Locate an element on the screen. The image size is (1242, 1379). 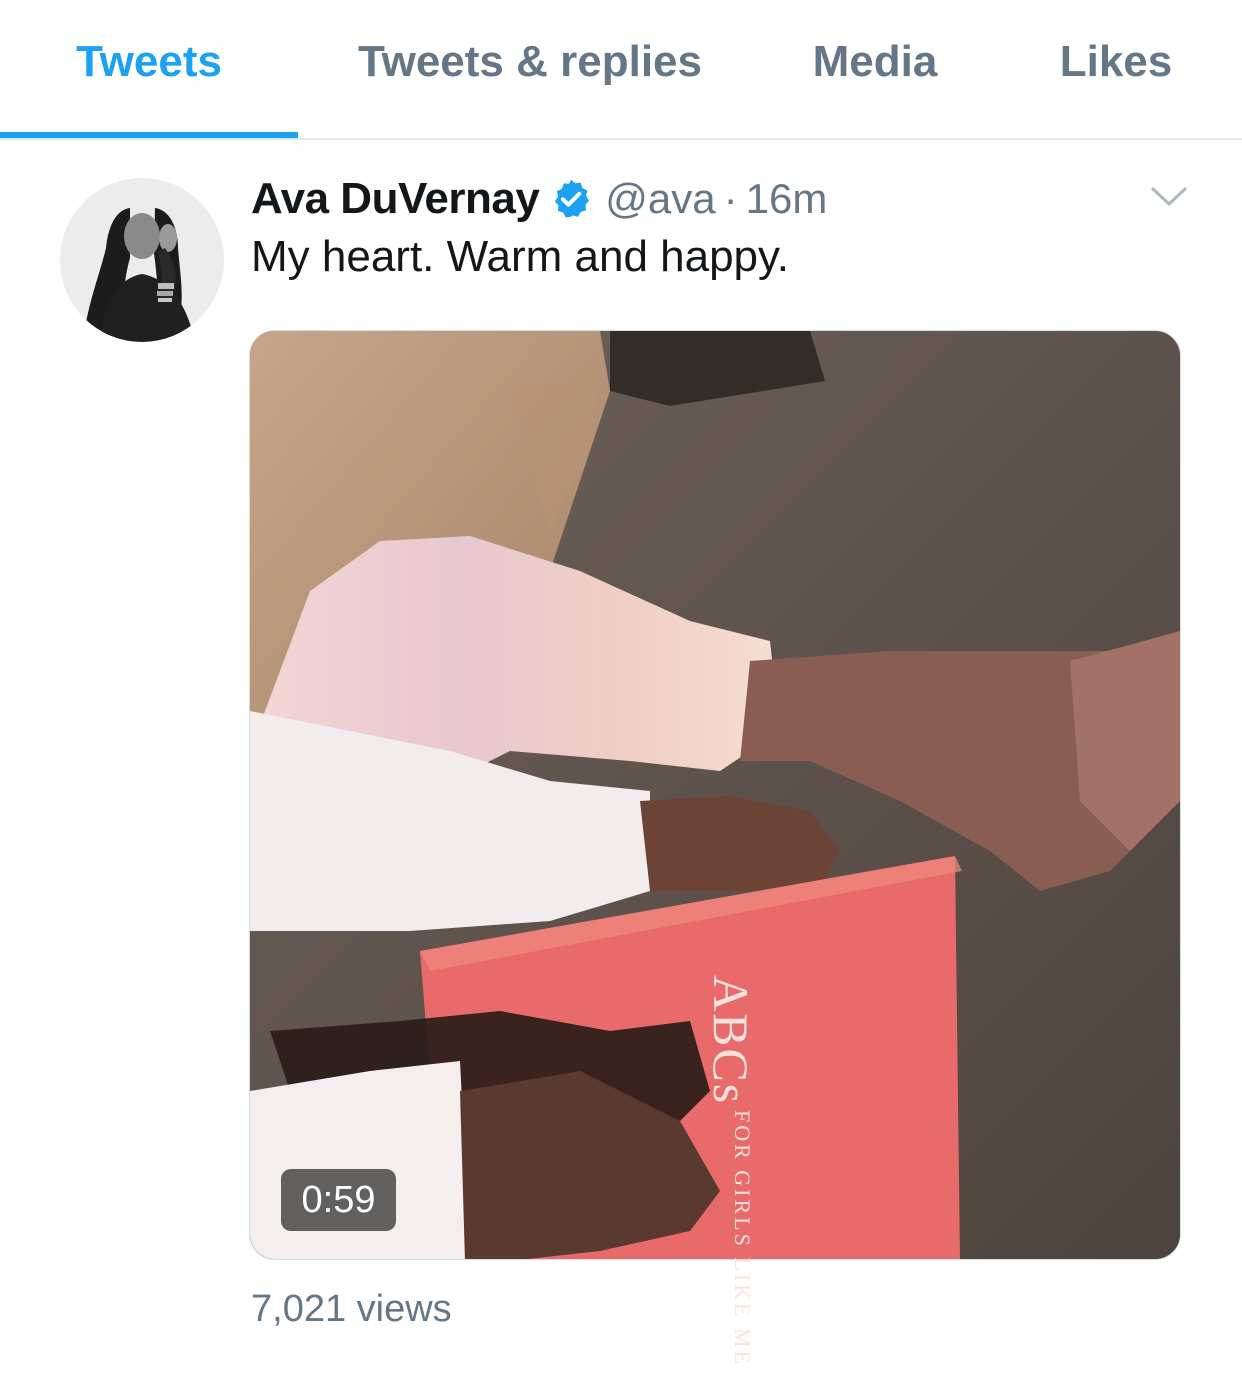
tab-tweets: Tweets is located at coordinates (149, 69).